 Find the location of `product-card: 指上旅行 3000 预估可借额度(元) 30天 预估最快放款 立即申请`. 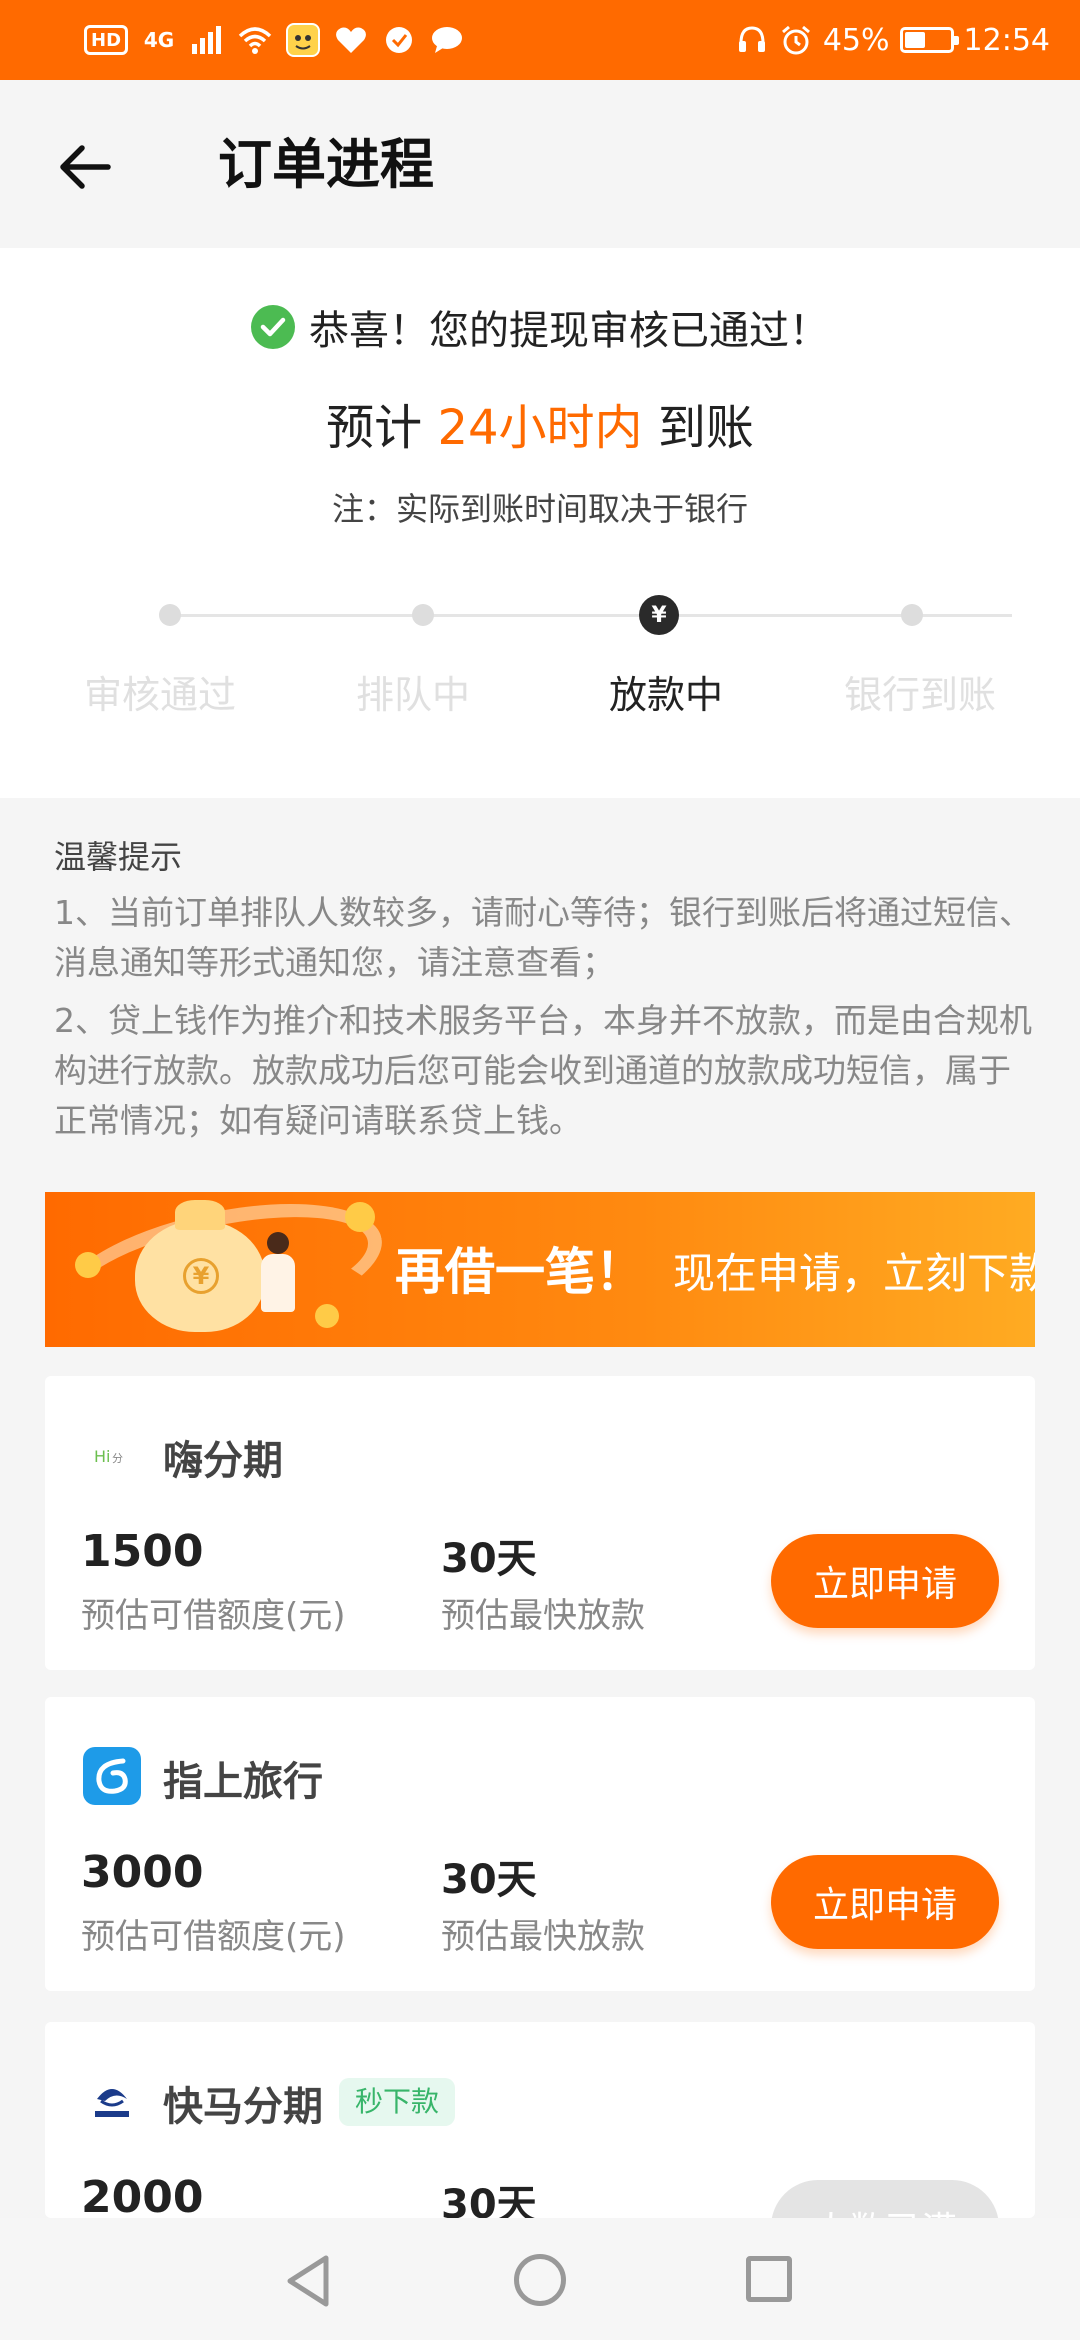

product-card: 指上旅行 3000 预估可借额度(元) 30天 预估最快放款 立即申请 is located at coordinates (540, 1844).